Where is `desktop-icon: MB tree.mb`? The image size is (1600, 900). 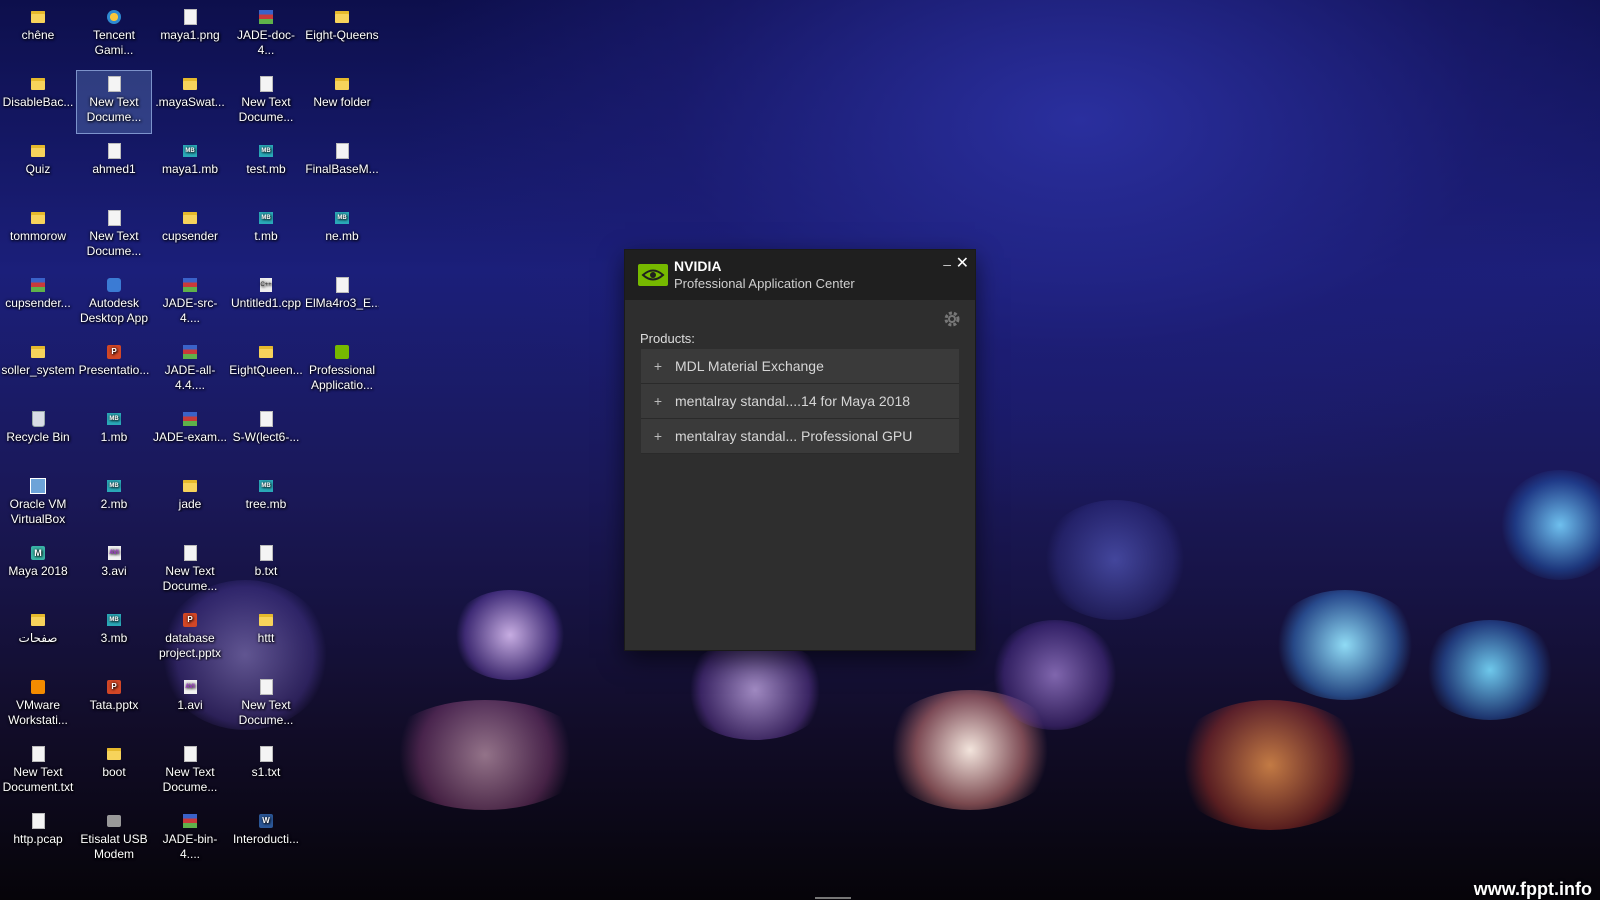
desktop-icon: MB tree.mb is located at coordinates (266, 504).